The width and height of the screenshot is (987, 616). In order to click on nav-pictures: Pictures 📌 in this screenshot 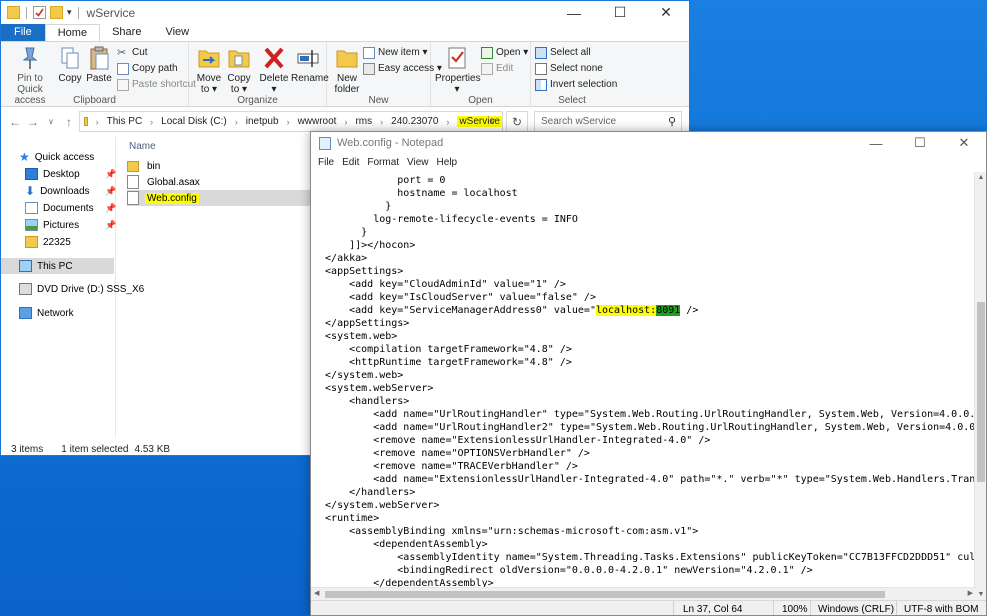, I will do `click(70, 225)`.